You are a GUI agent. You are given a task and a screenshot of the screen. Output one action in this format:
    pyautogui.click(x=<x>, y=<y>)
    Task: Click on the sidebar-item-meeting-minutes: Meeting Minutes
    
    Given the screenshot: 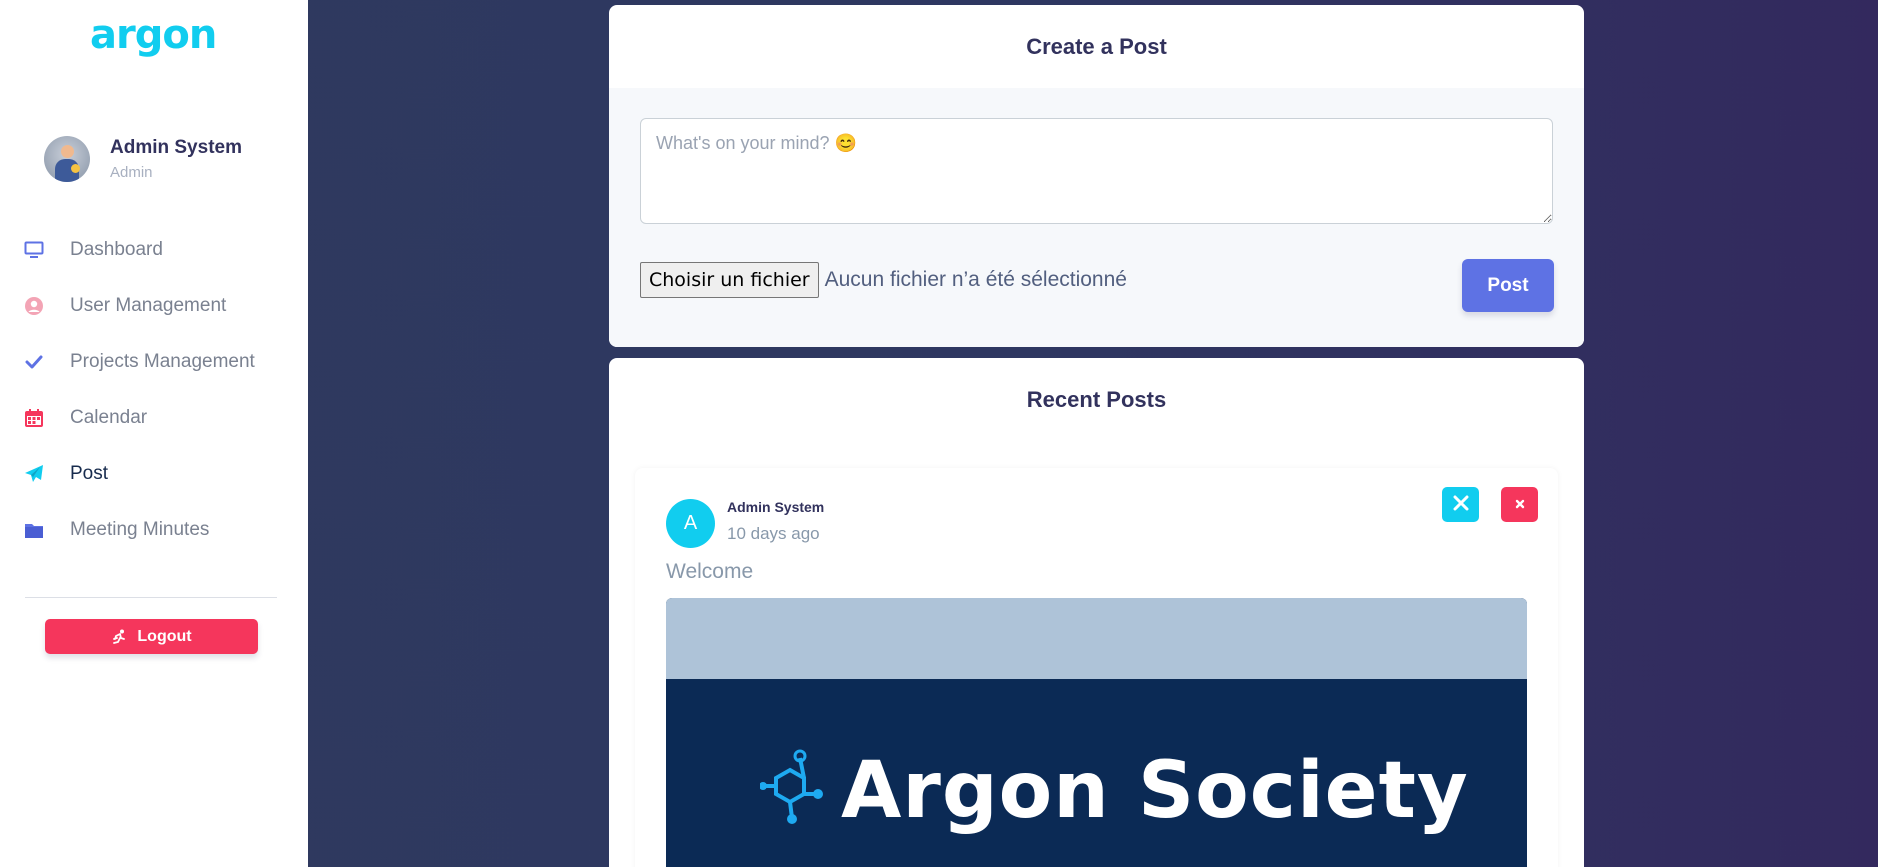 What is the action you would take?
    pyautogui.click(x=138, y=530)
    